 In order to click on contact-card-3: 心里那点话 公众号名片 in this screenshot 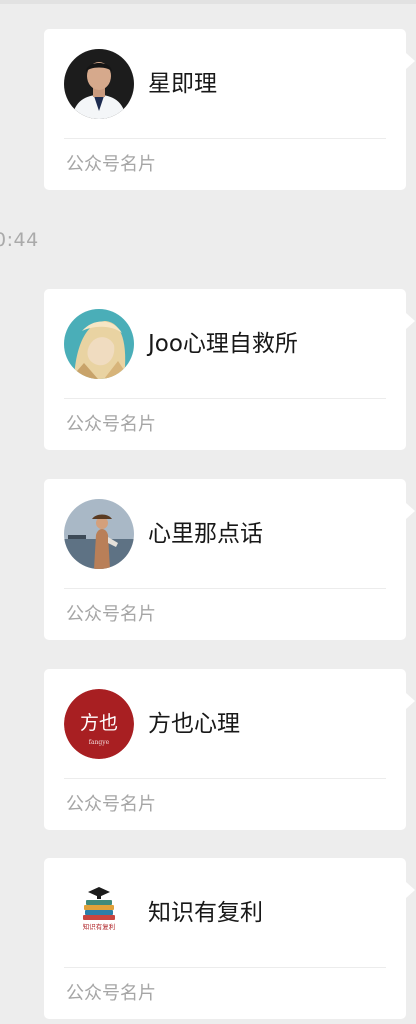, I will do `click(229, 559)`.